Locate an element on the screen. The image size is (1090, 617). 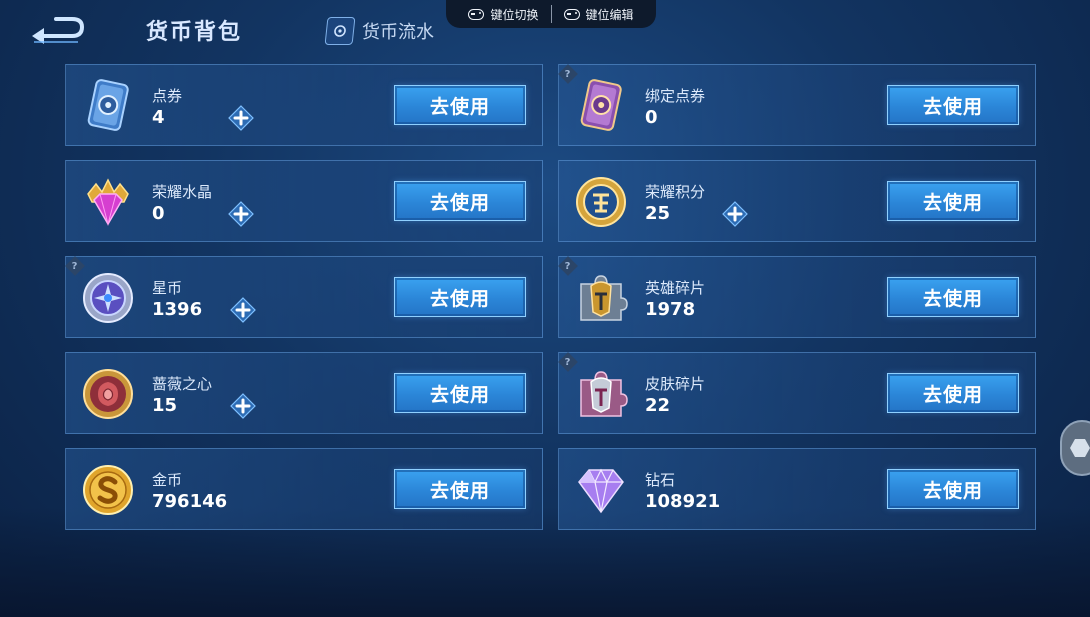
hexagon-icon is located at coordinates (1080, 448).